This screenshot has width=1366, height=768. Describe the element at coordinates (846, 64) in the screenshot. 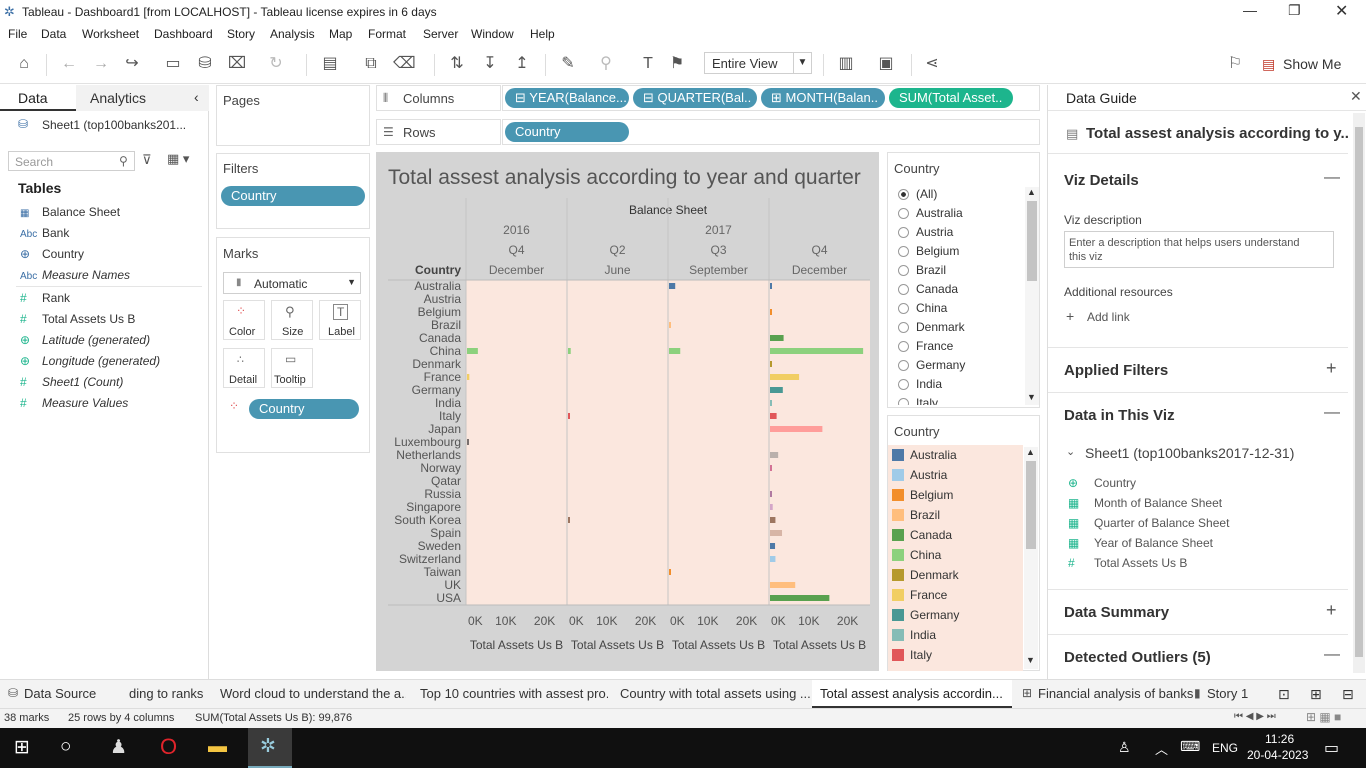

I see `cards-icon: ▥` at that location.